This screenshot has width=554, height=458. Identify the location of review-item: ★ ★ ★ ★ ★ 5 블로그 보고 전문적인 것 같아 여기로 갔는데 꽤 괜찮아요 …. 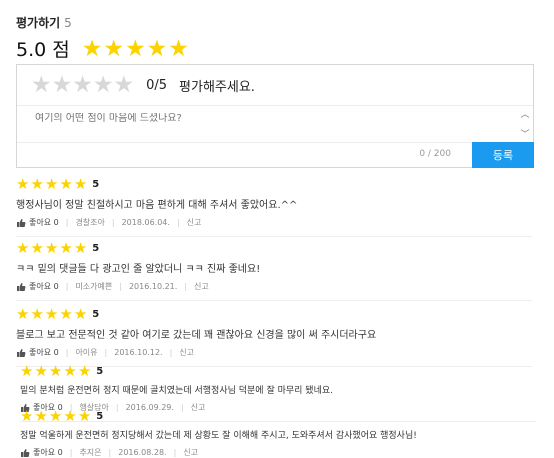
(274, 336).